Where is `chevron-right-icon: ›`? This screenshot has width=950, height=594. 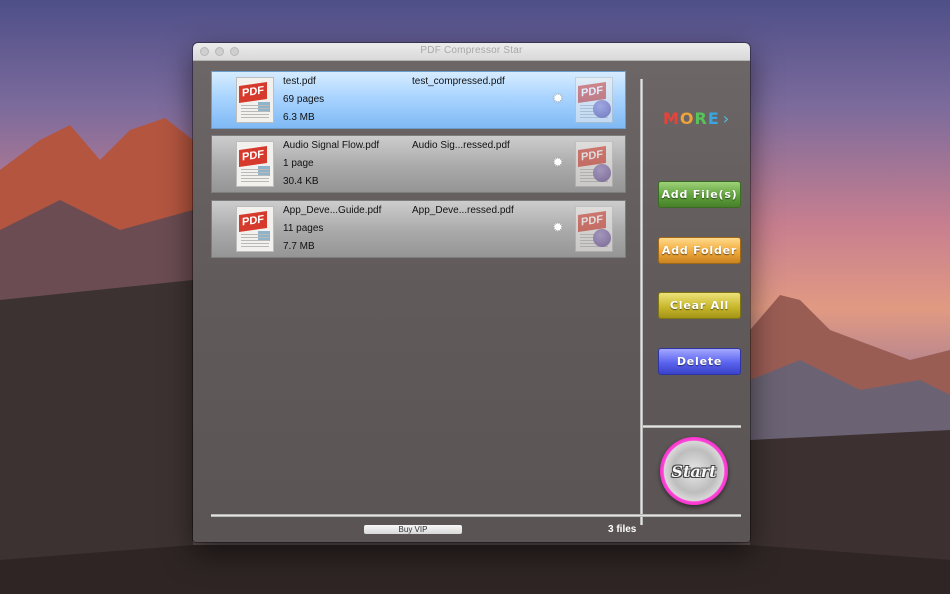
chevron-right-icon: › is located at coordinates (726, 118).